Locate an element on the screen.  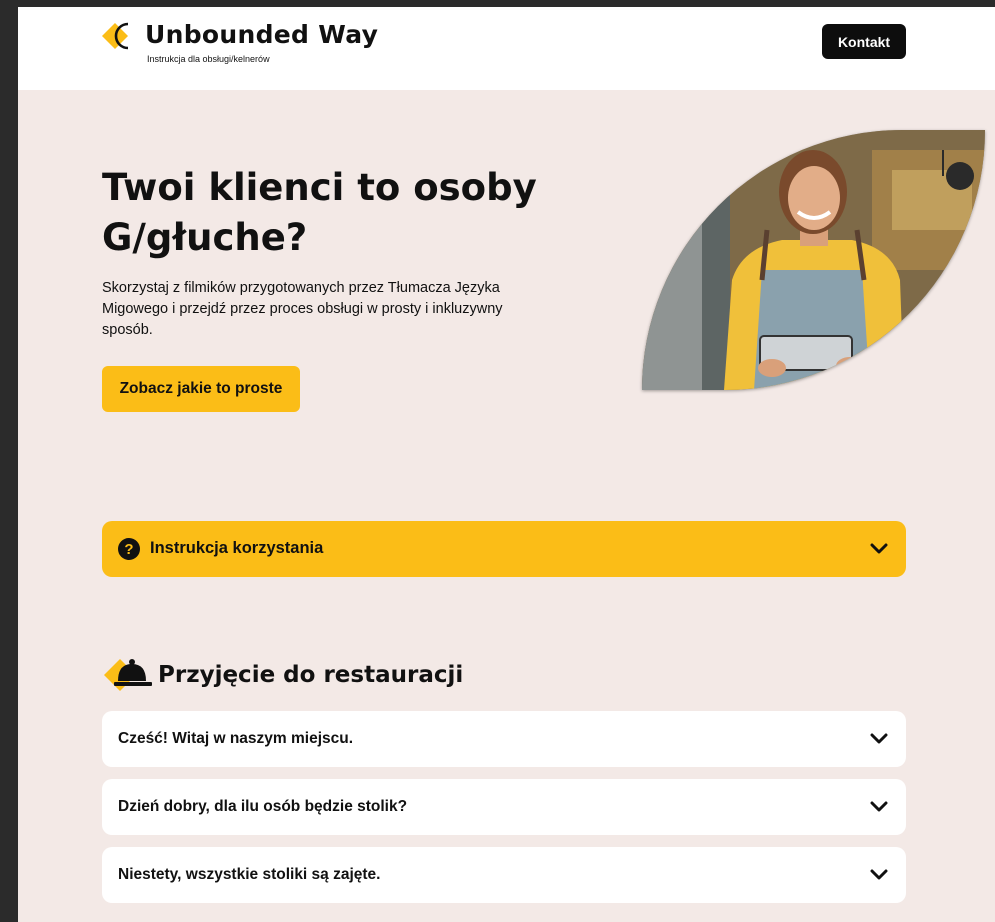
waitress-photo is located at coordinates (813, 260).